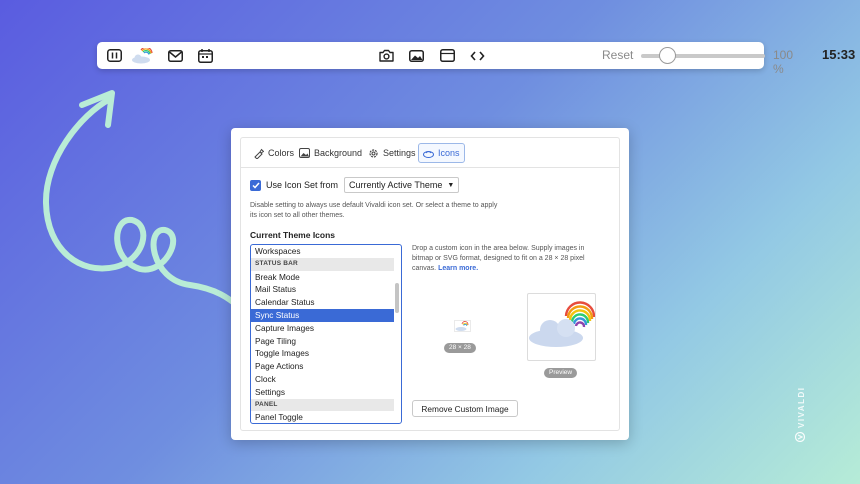 Image resolution: width=860 pixels, height=484 pixels. I want to click on list-item: Capture Images, so click(322, 328).